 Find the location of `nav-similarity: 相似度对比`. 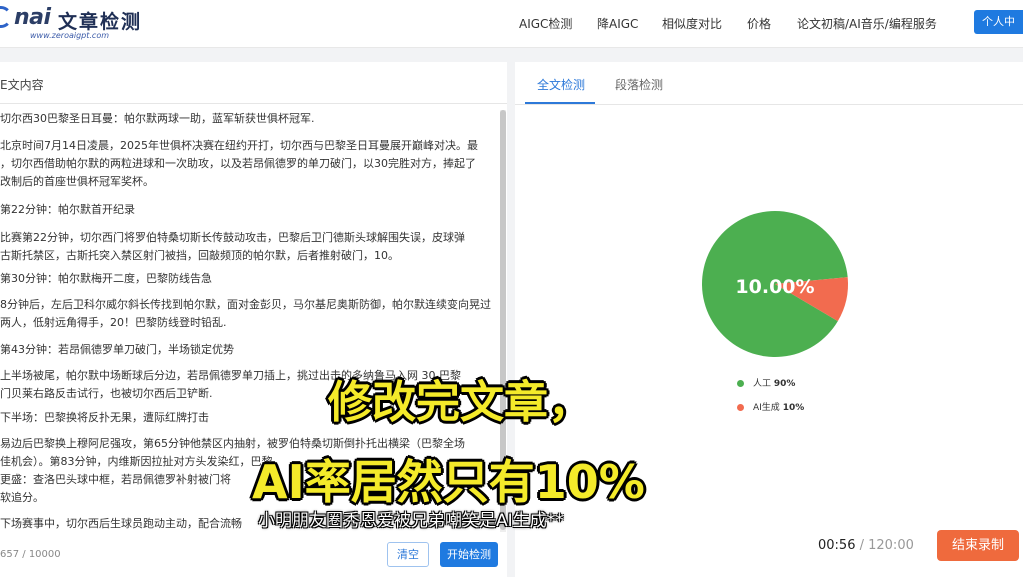

nav-similarity: 相似度对比 is located at coordinates (692, 23).